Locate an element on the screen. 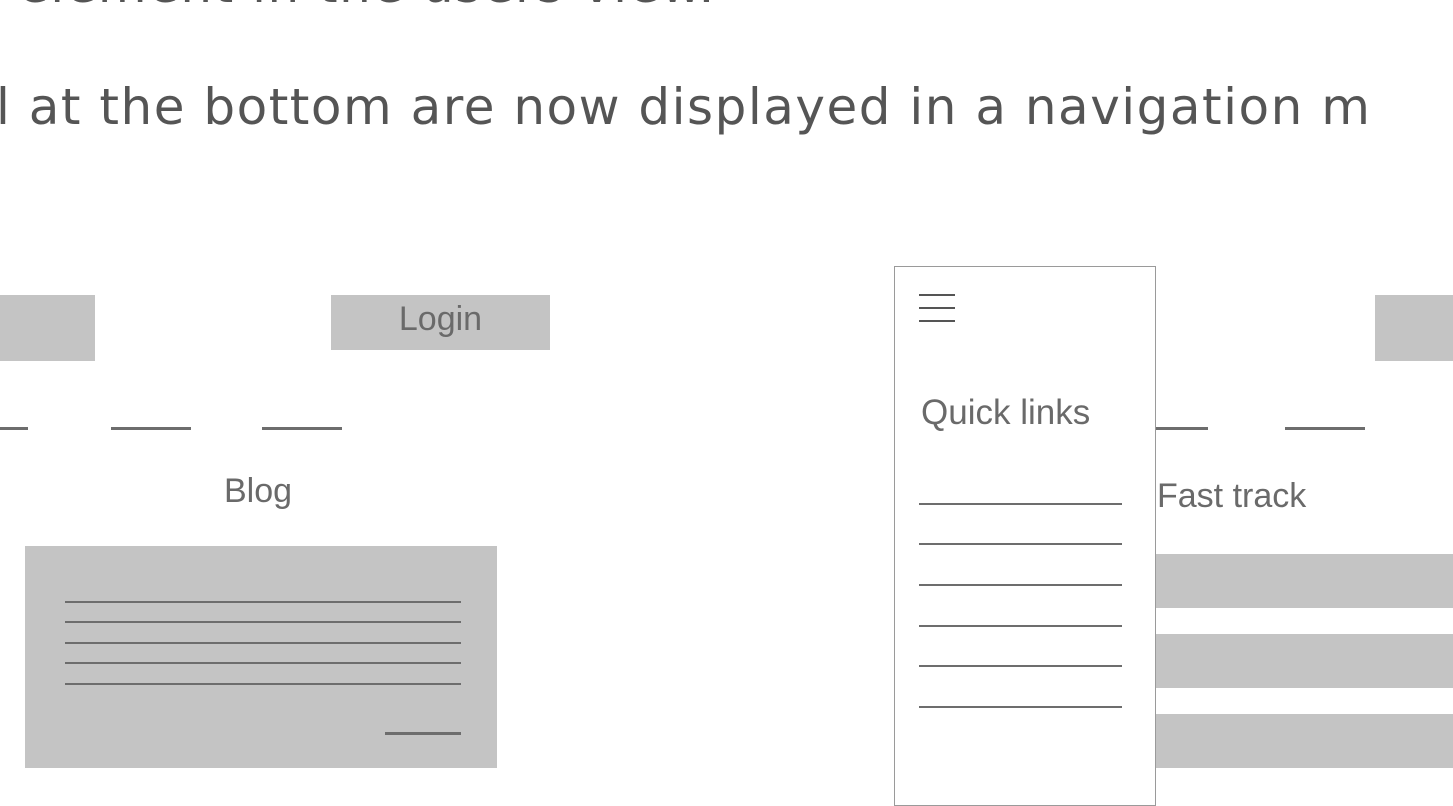  wireframe-button-right is located at coordinates (1414, 328).